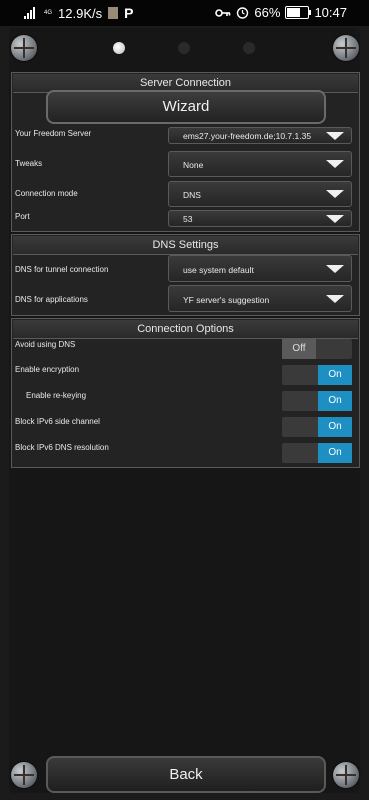 The image size is (369, 800). Describe the element at coordinates (51, 299) in the screenshot. I see `dns-apps-label: DNS for applications` at that location.